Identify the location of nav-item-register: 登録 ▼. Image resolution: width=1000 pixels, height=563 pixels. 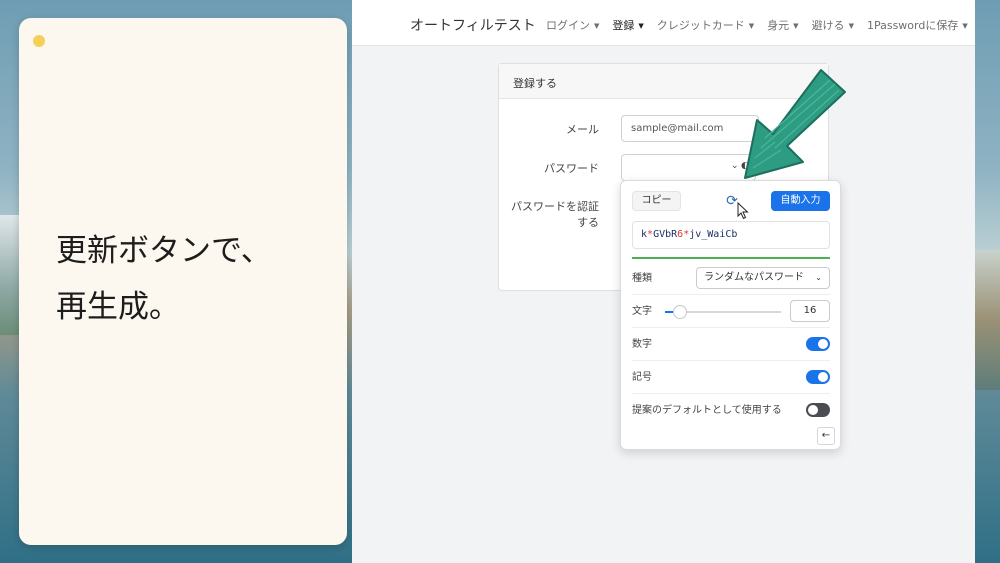
(627, 25).